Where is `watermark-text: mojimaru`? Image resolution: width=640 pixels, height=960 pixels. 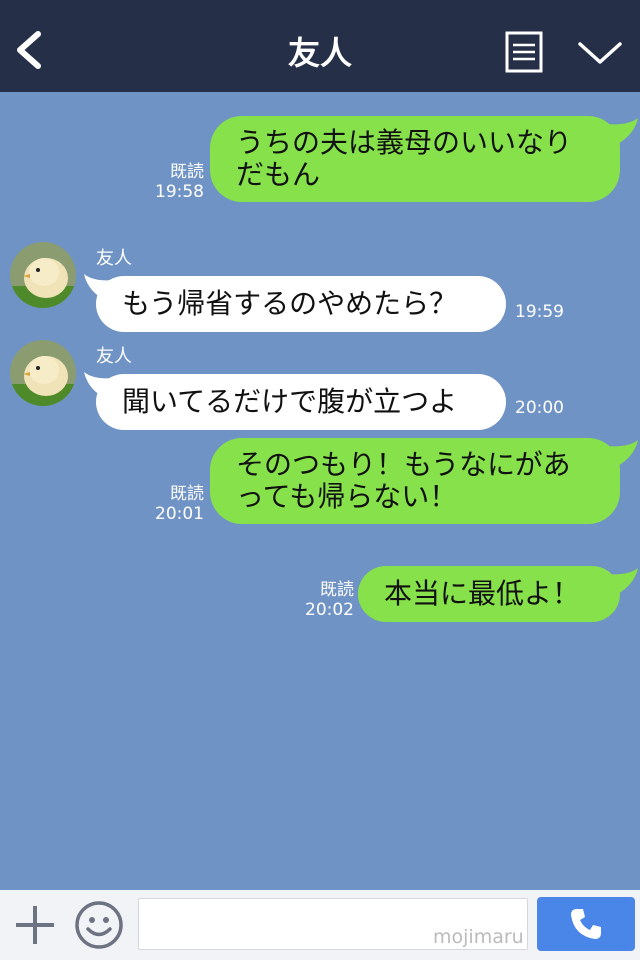
watermark-text: mojimaru is located at coordinates (478, 937).